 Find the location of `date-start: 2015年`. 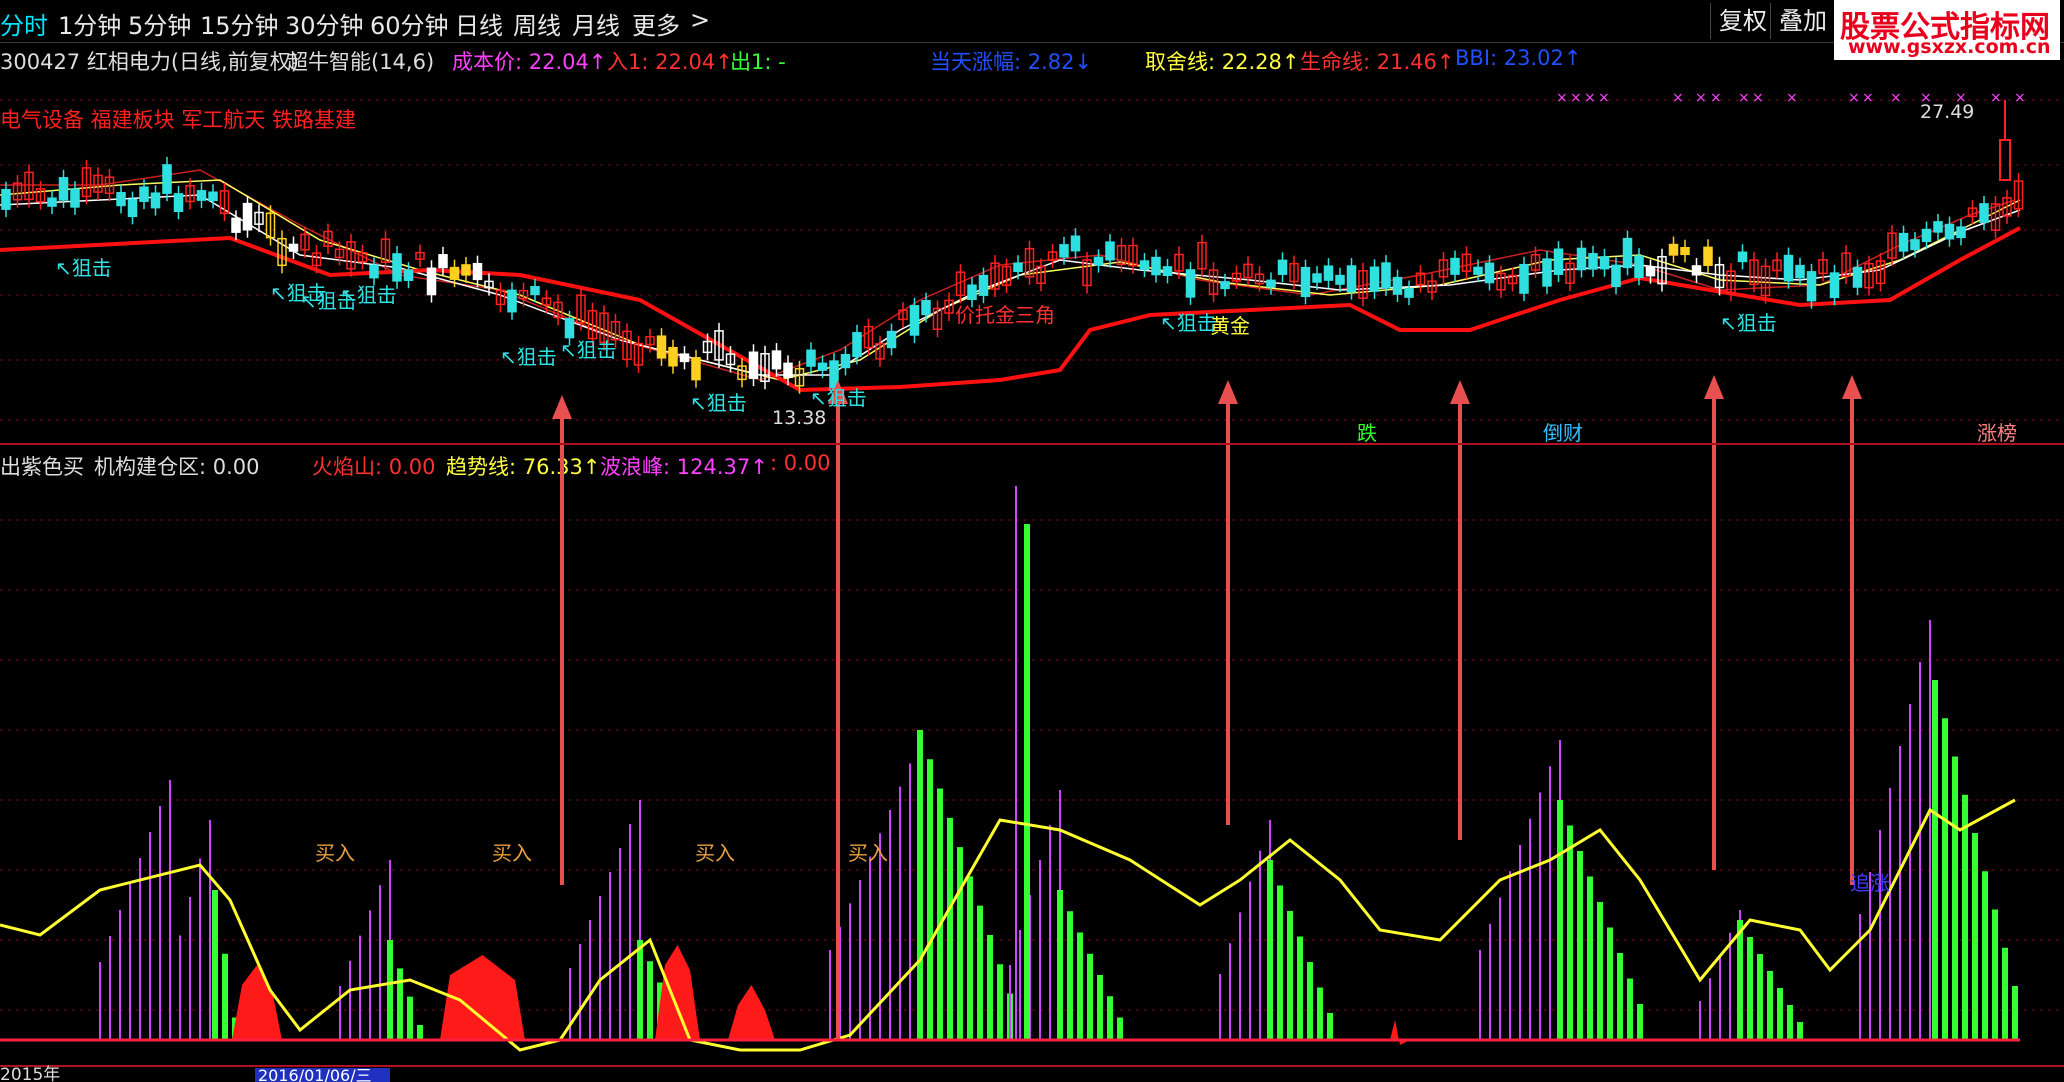

date-start: 2015年 is located at coordinates (30, 1073).